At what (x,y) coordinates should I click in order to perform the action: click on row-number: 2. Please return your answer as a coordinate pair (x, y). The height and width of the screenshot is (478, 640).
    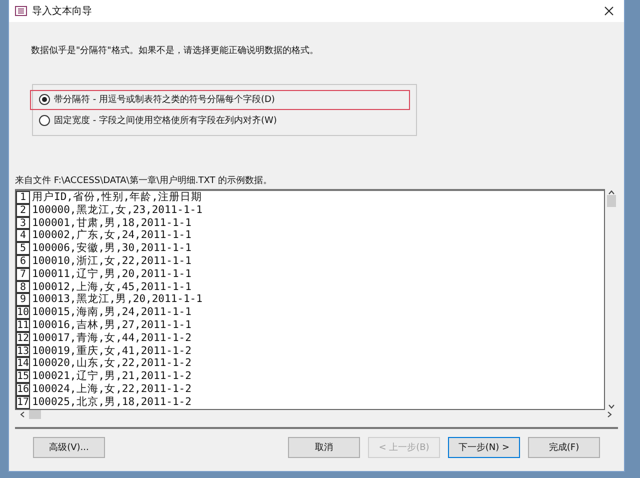
    Looking at the image, I should click on (23, 210).